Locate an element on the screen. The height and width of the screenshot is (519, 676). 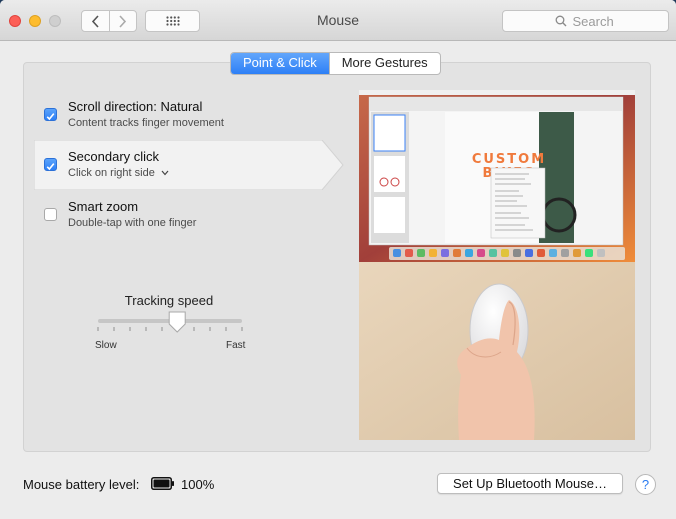
tab-bar: Point & Click More Gestures is located at coordinates (335, 63).